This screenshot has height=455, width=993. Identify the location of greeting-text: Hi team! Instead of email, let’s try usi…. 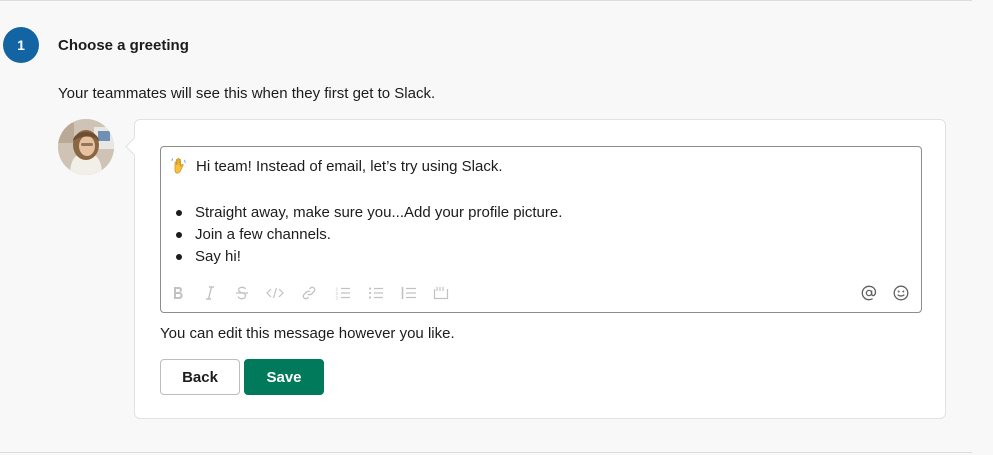
(349, 166).